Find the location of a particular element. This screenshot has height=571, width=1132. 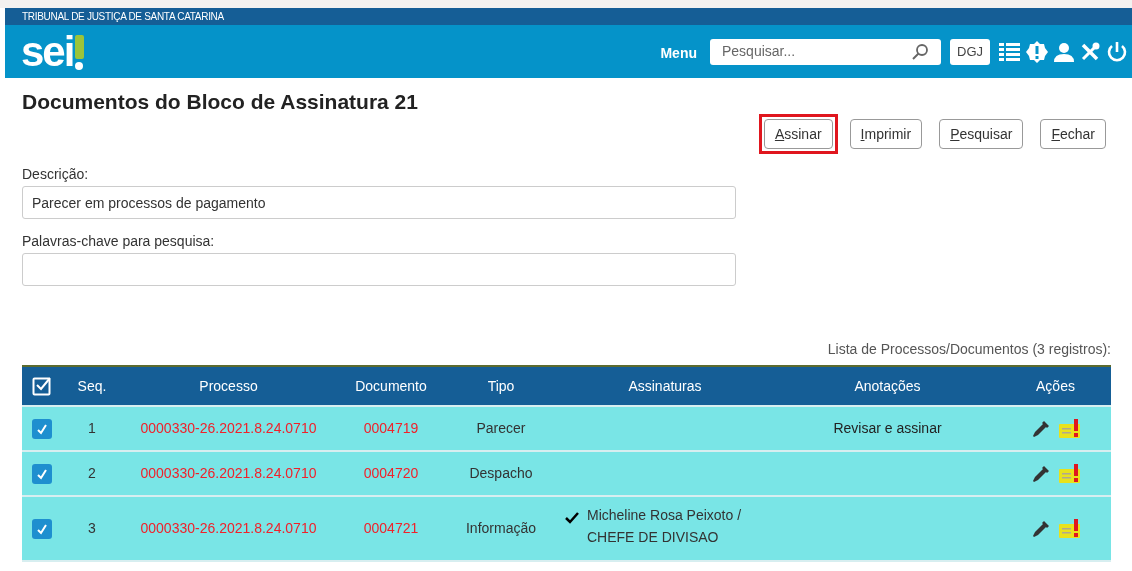

column-header: Ações is located at coordinates (1055, 386).